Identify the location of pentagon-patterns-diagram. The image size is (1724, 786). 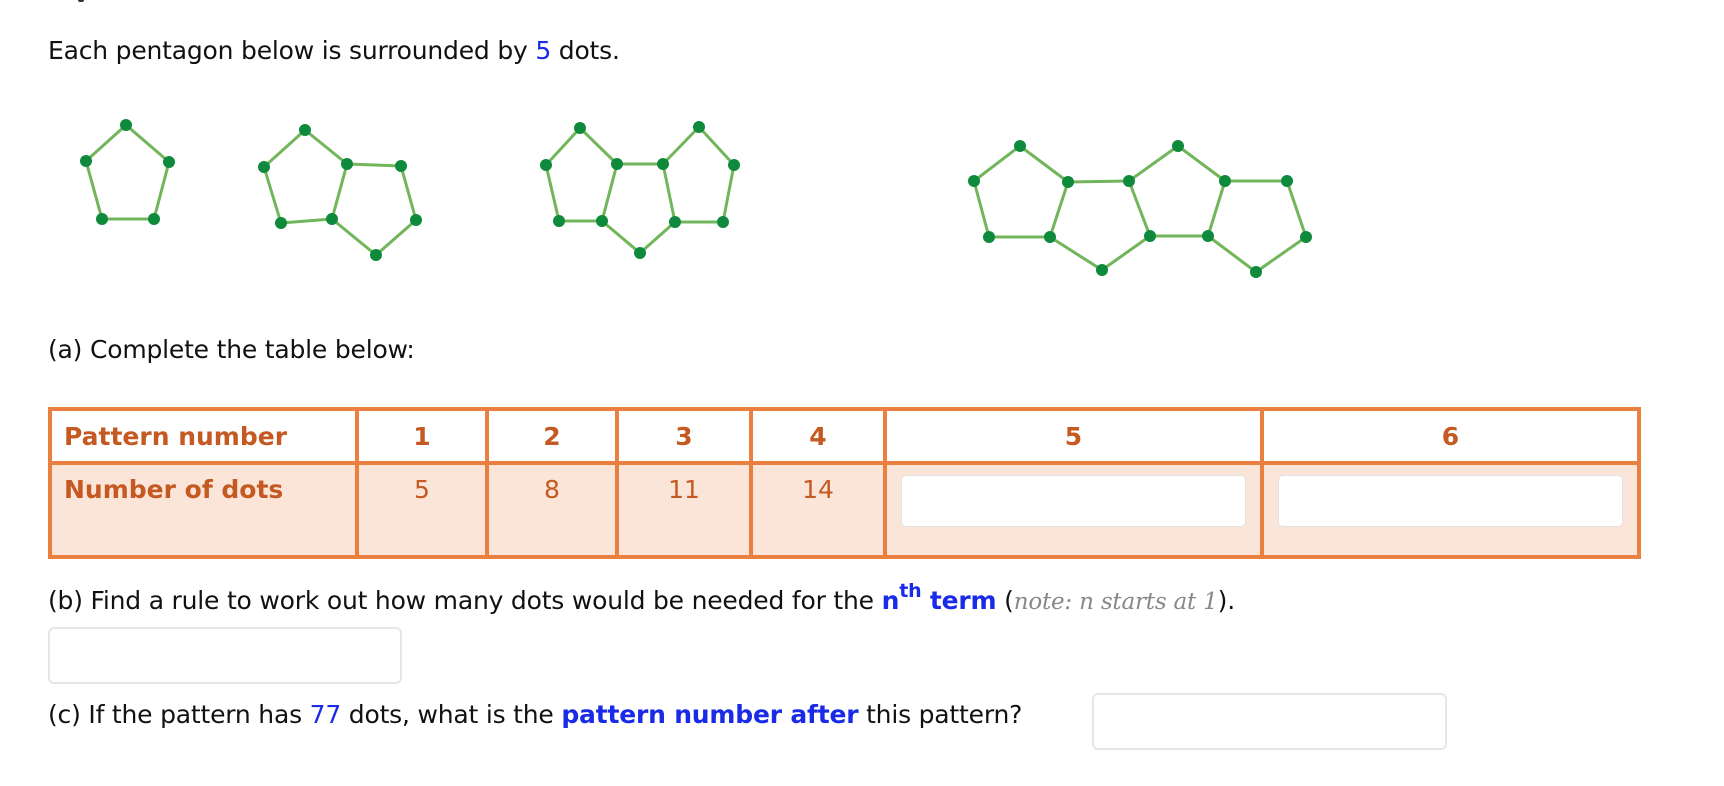
(696, 198).